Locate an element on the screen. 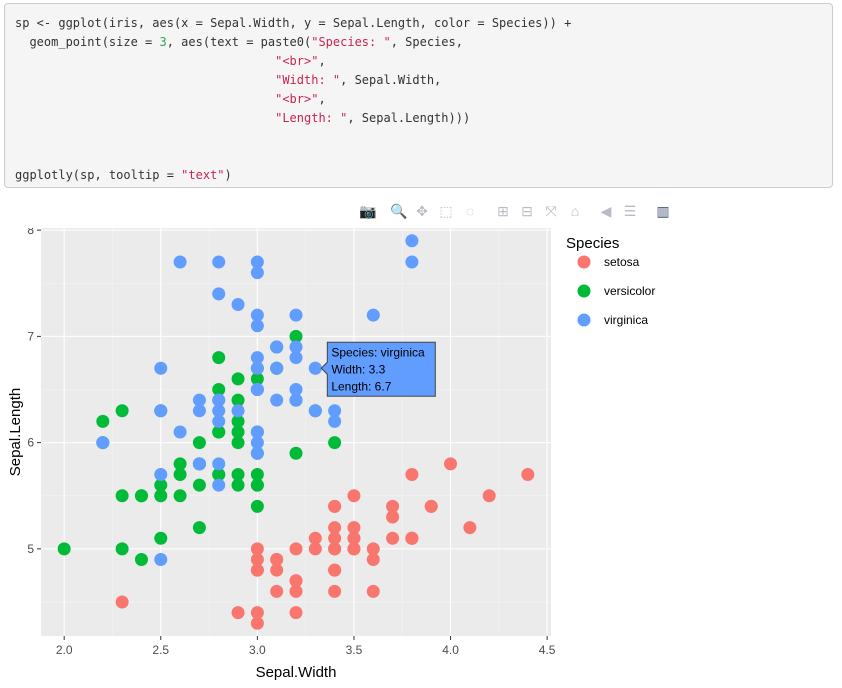 This screenshot has width=842, height=688. plotly-logo-icon: ▥ is located at coordinates (663, 211).